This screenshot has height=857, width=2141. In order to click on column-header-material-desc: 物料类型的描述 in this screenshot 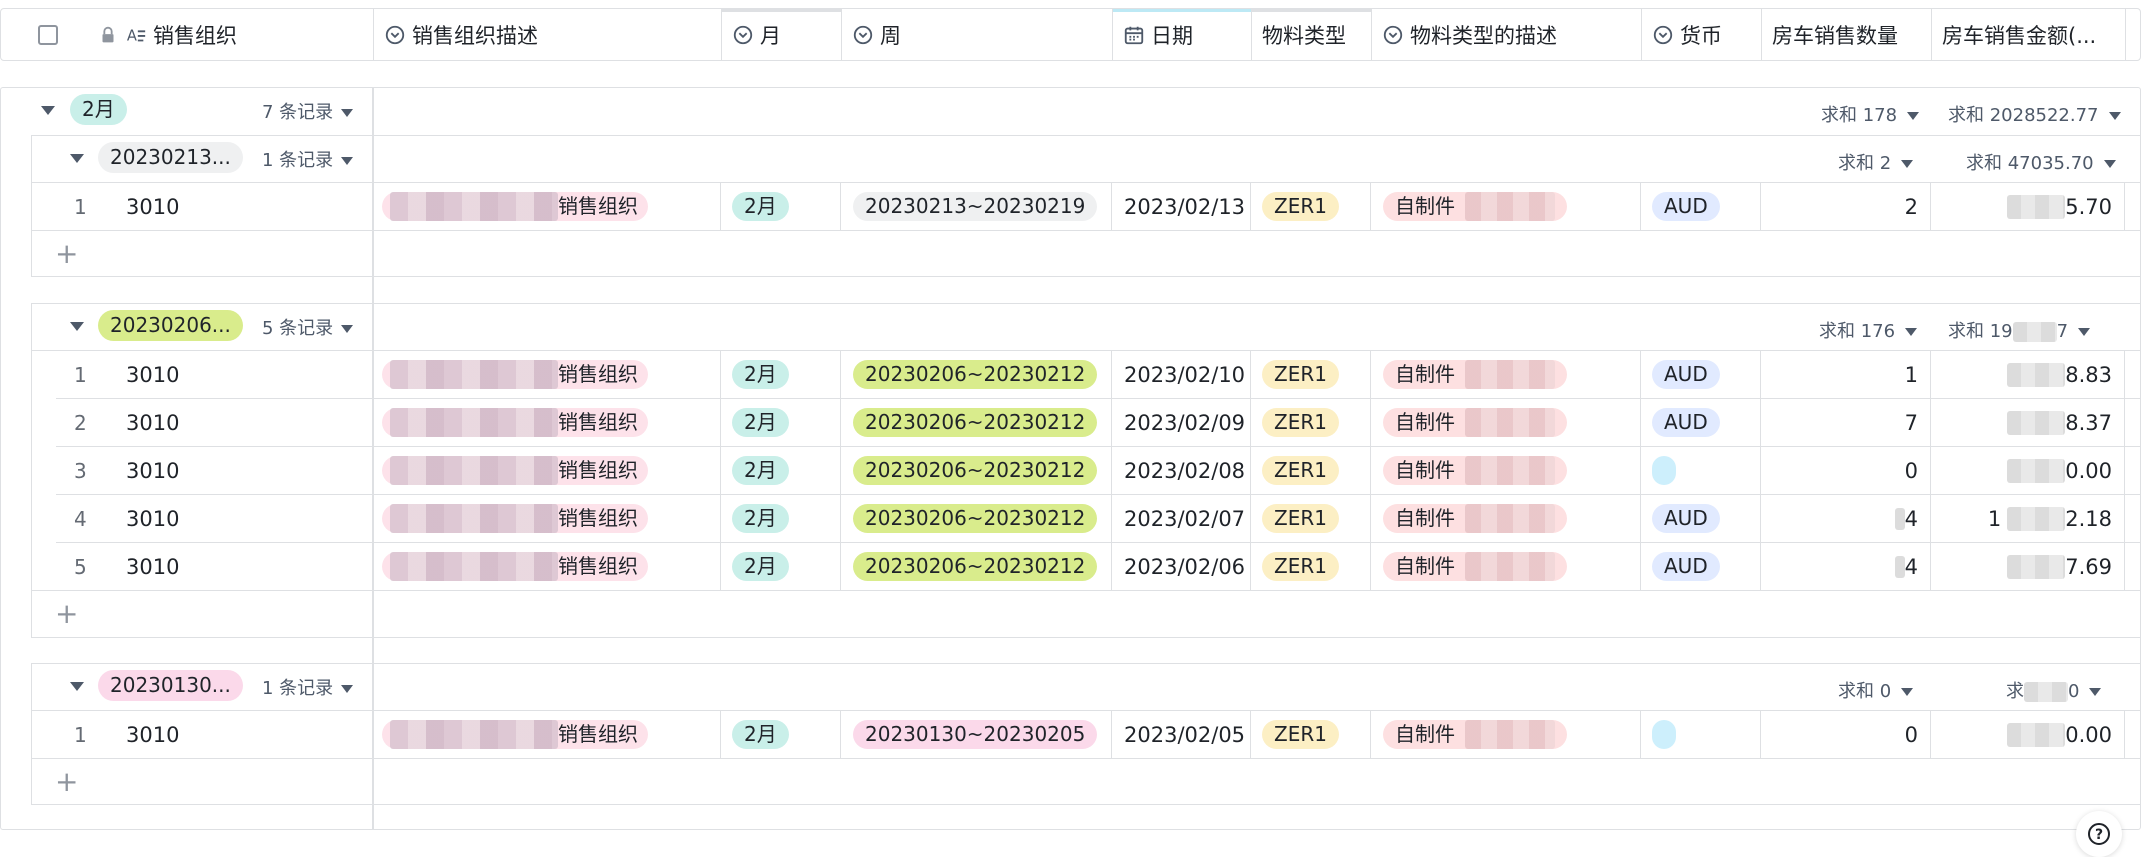, I will do `click(1507, 34)`.